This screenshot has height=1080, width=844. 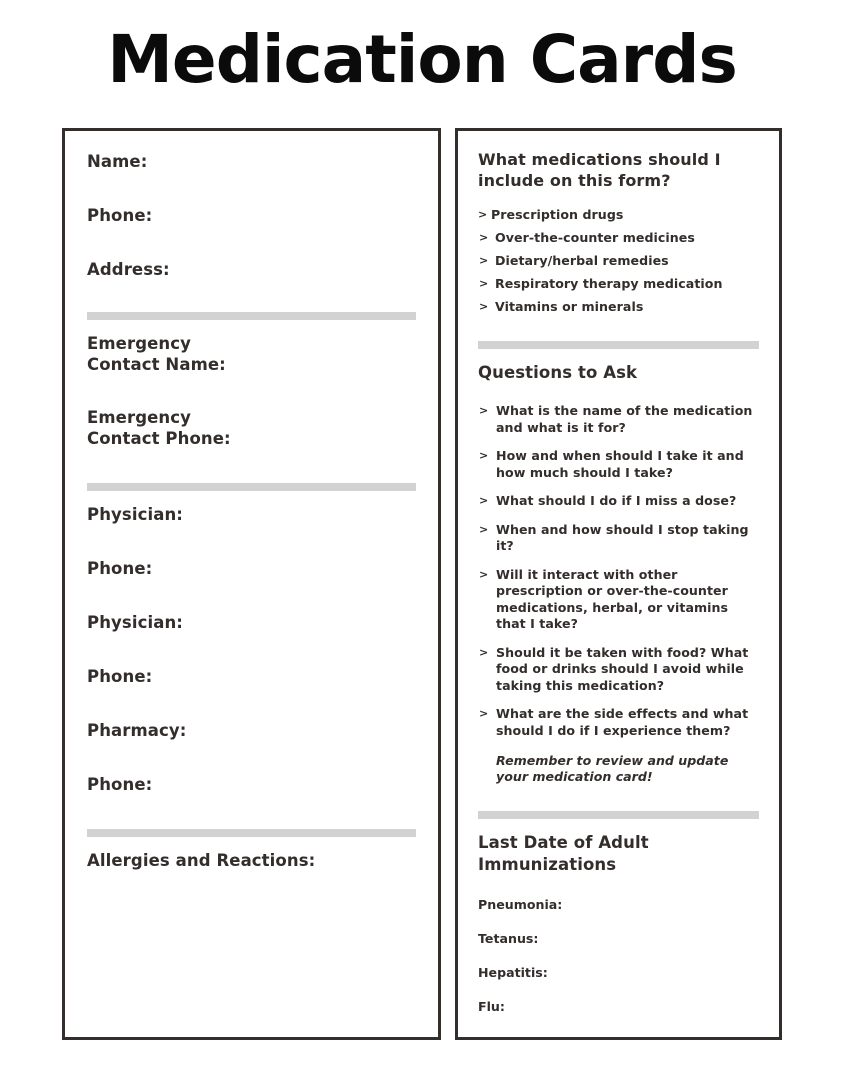 What do you see at coordinates (582, 260) in the screenshot?
I see `list-item-label: Dietary/herbal remedies` at bounding box center [582, 260].